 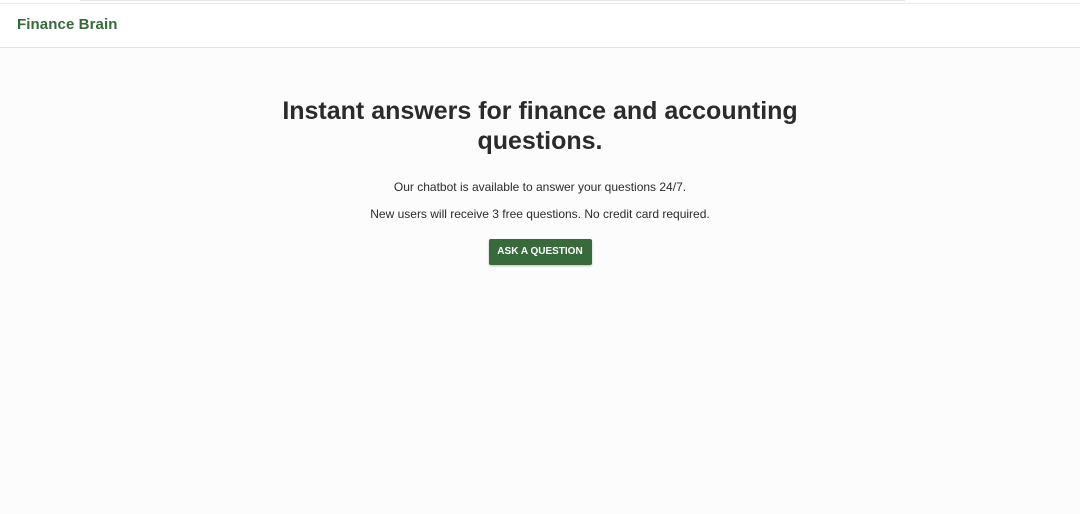 I want to click on ask-question-button: ASK A QUESTION, so click(x=540, y=252).